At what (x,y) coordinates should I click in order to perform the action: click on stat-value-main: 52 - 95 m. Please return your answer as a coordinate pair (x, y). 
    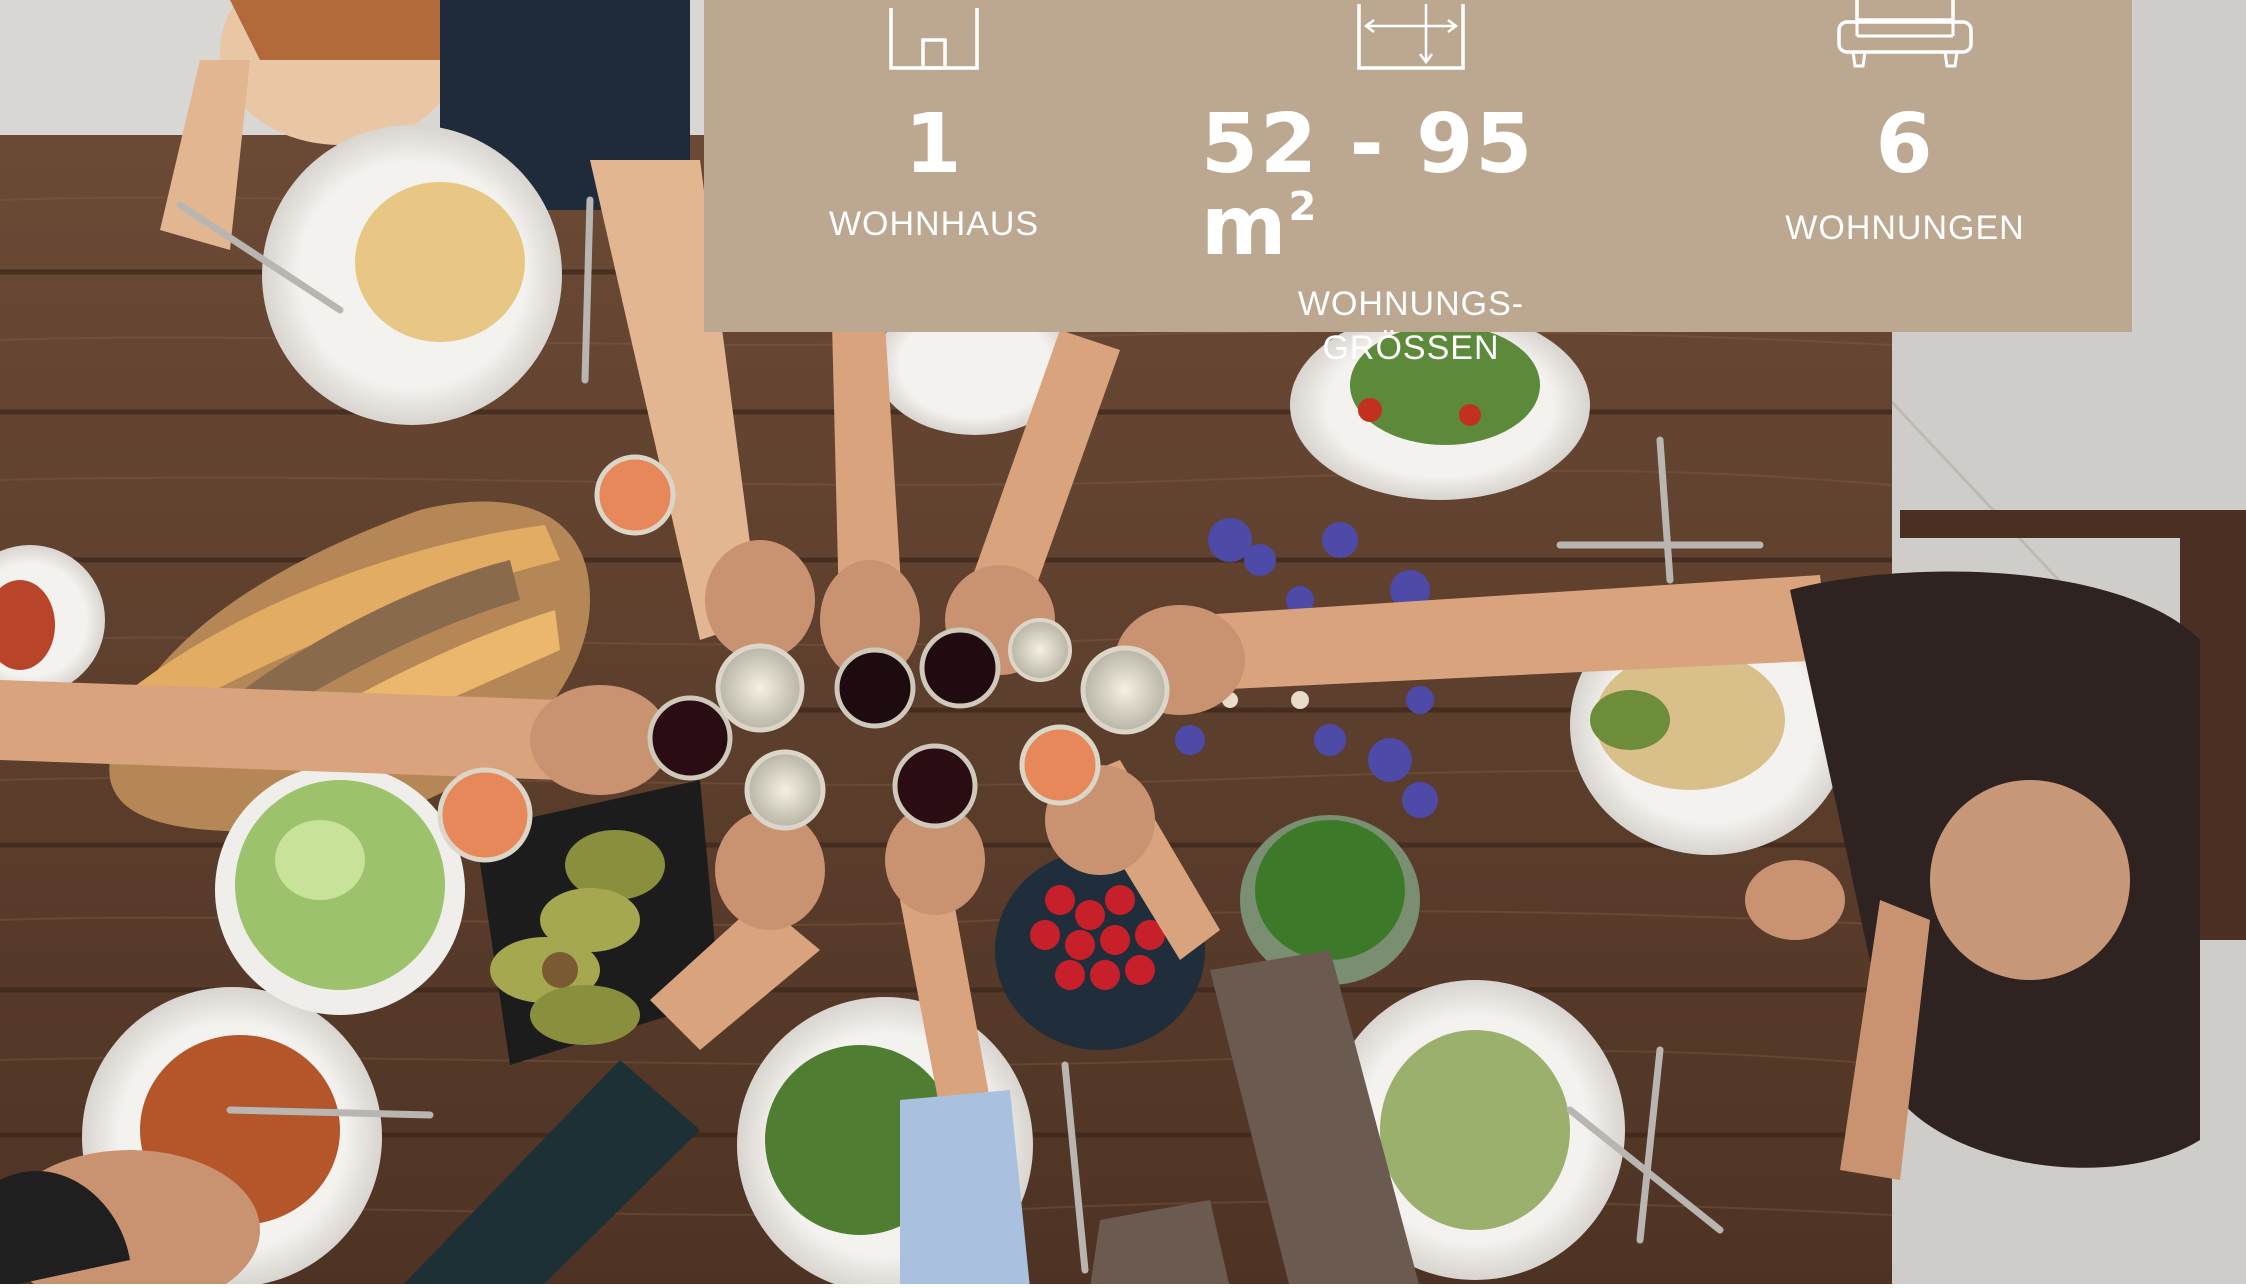
    Looking at the image, I should click on (1368, 185).